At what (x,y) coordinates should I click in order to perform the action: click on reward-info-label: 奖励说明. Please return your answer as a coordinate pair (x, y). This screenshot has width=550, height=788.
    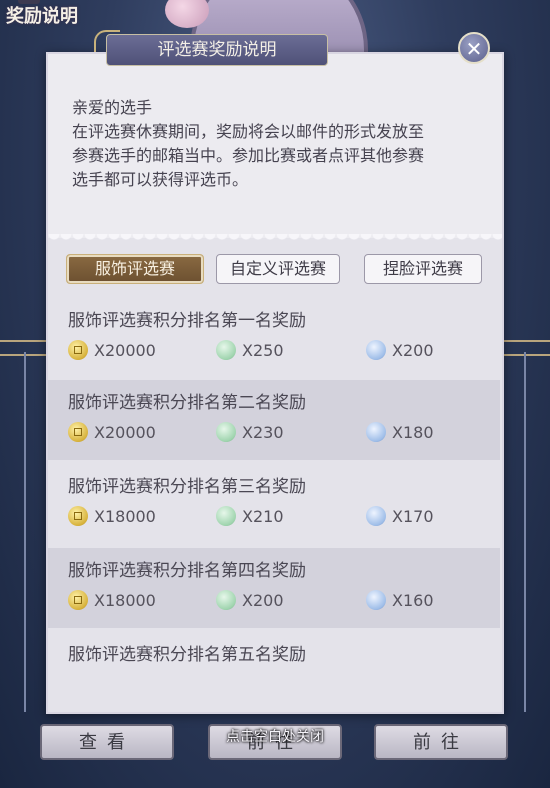
    Looking at the image, I should click on (42, 15).